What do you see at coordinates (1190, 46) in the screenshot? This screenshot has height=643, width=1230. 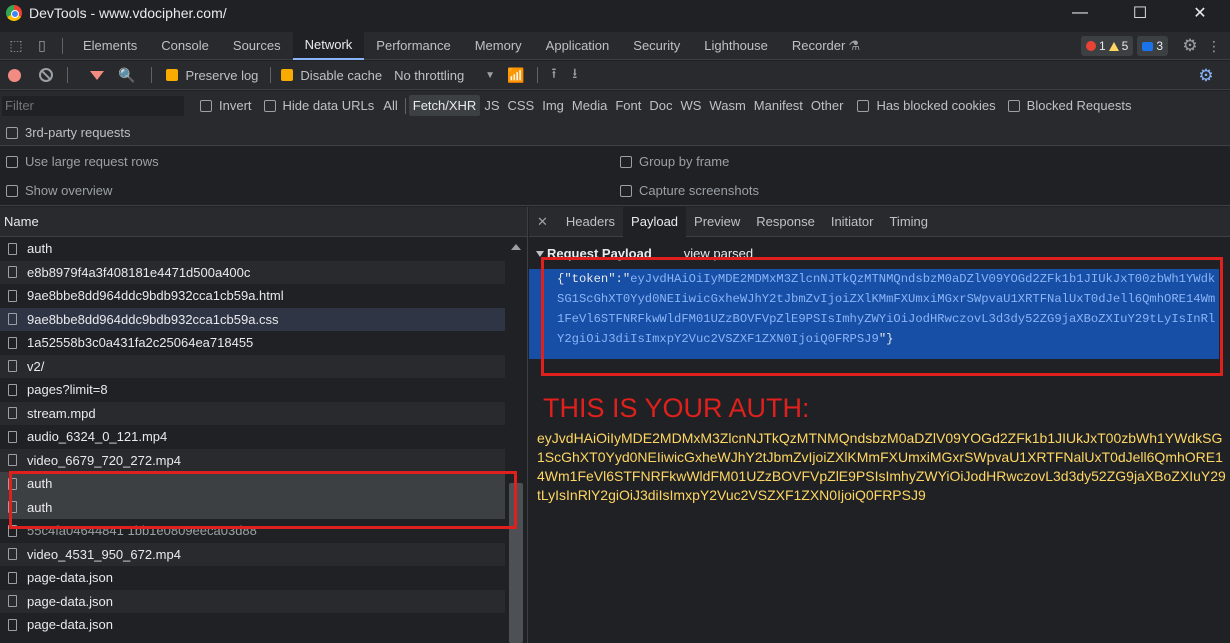 I see `gear-icon: ⚙` at bounding box center [1190, 46].